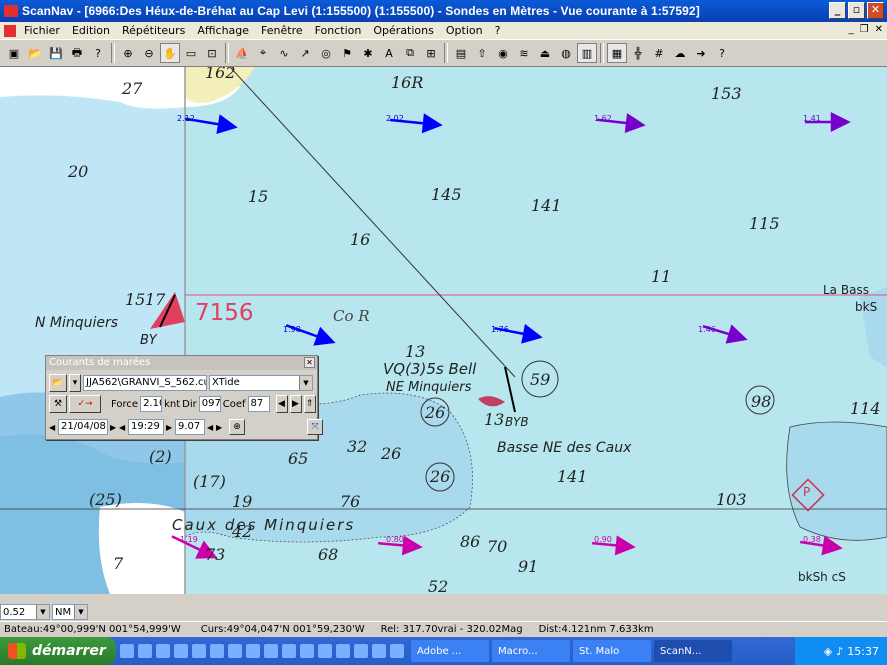 The height and width of the screenshot is (665, 887). What do you see at coordinates (839, 651) in the screenshot?
I see `tray-volume-icon: ♪` at bounding box center [839, 651].